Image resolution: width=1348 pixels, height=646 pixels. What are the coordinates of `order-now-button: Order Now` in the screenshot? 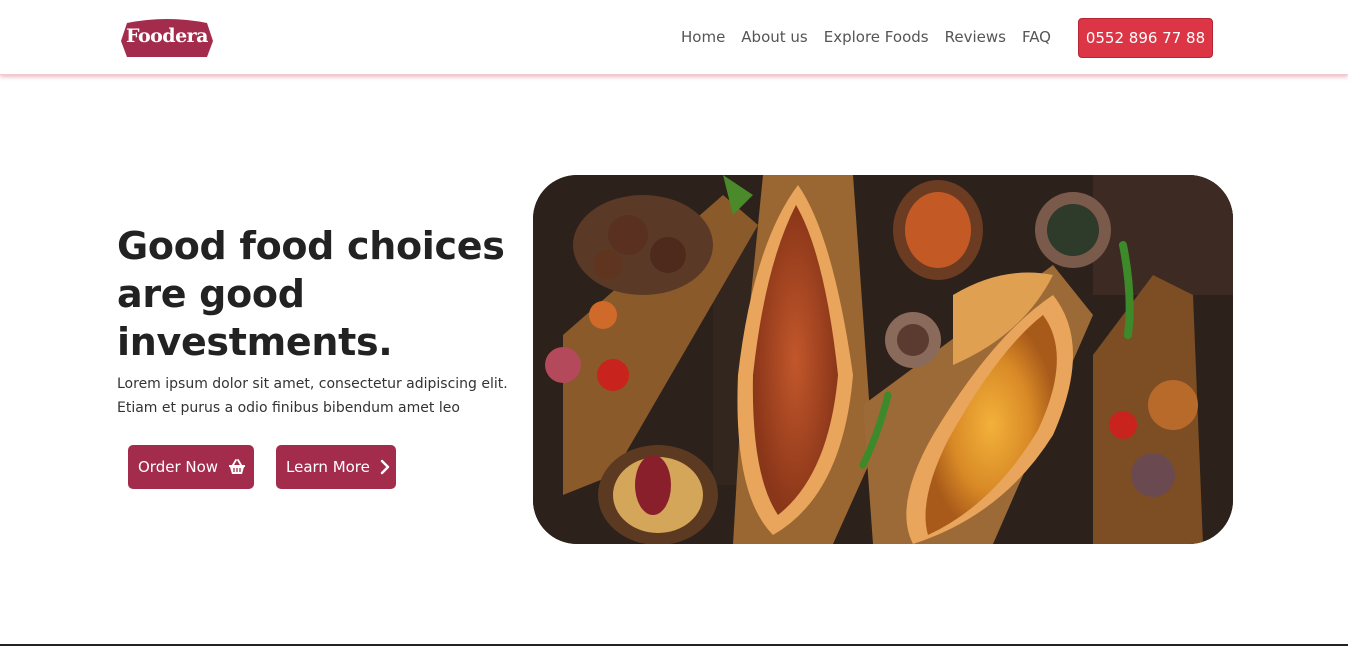 It's located at (191, 467).